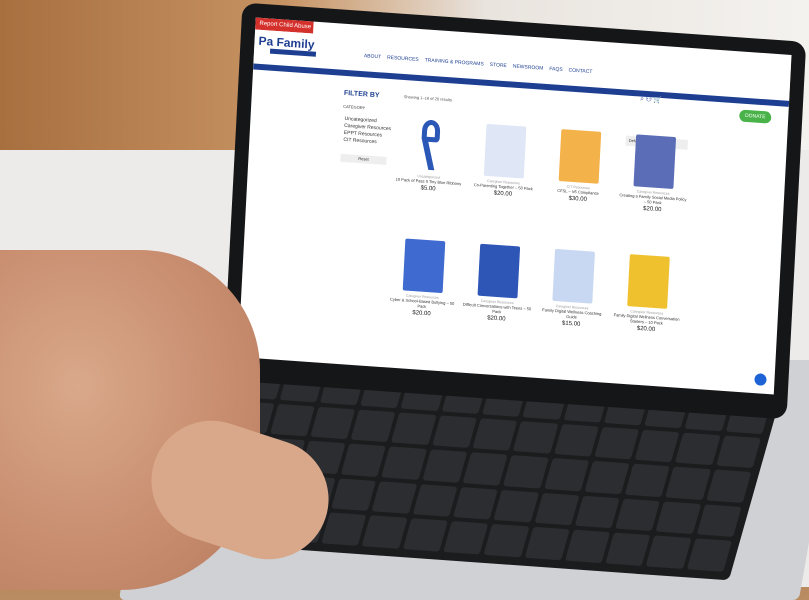  I want to click on nav-faqs: FAQS, so click(556, 69).